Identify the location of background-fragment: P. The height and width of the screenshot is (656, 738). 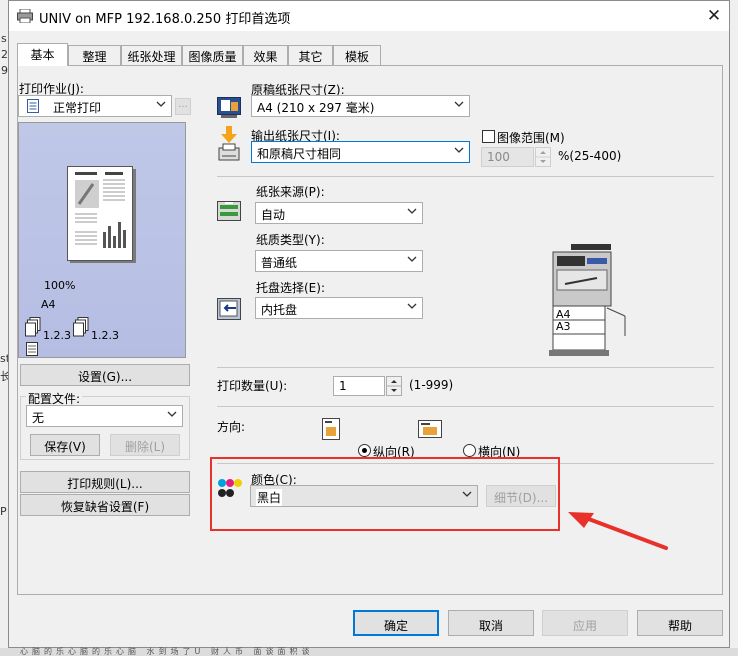
(3, 511).